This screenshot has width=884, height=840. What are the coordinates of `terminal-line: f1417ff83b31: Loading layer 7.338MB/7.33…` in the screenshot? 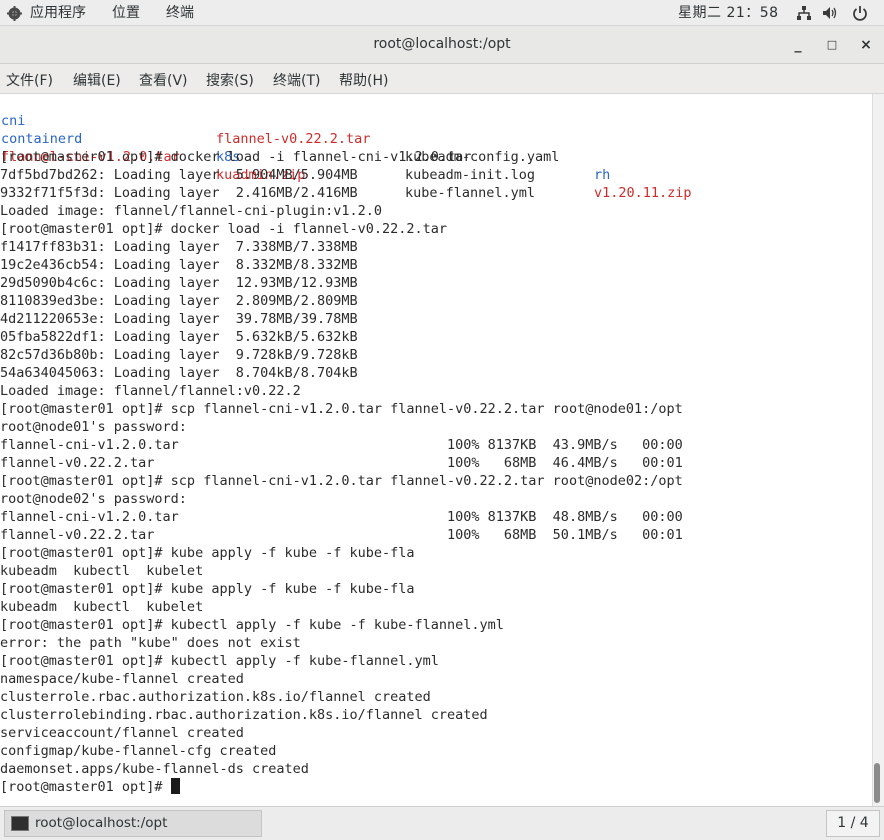 It's located at (179, 247).